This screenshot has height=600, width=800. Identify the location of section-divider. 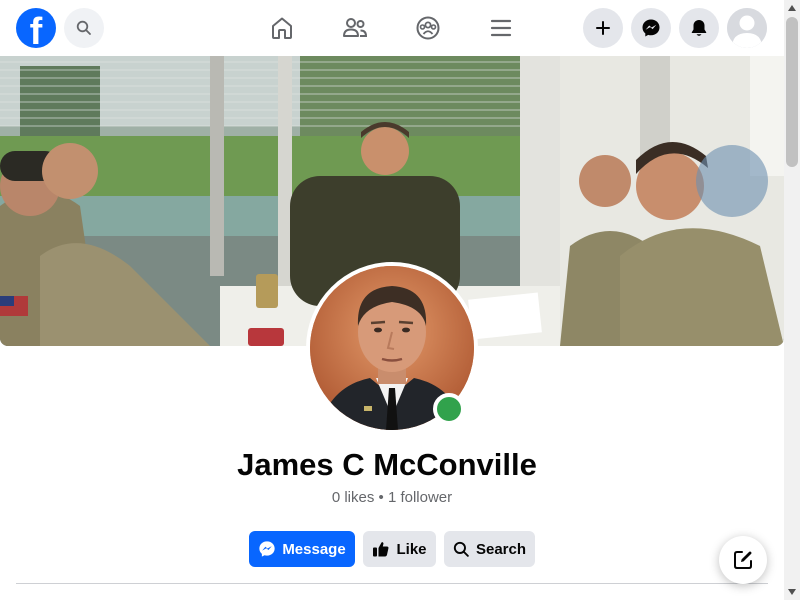
(392, 583).